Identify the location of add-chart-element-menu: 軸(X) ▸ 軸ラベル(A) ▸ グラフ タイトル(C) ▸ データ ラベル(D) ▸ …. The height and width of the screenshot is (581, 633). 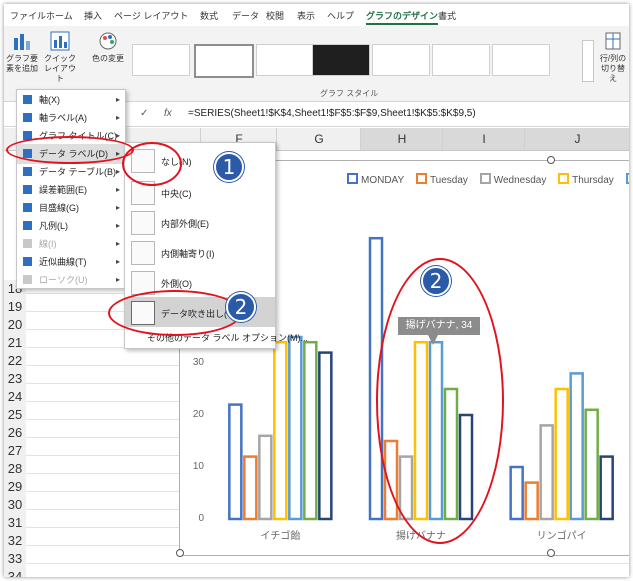
(71, 189).